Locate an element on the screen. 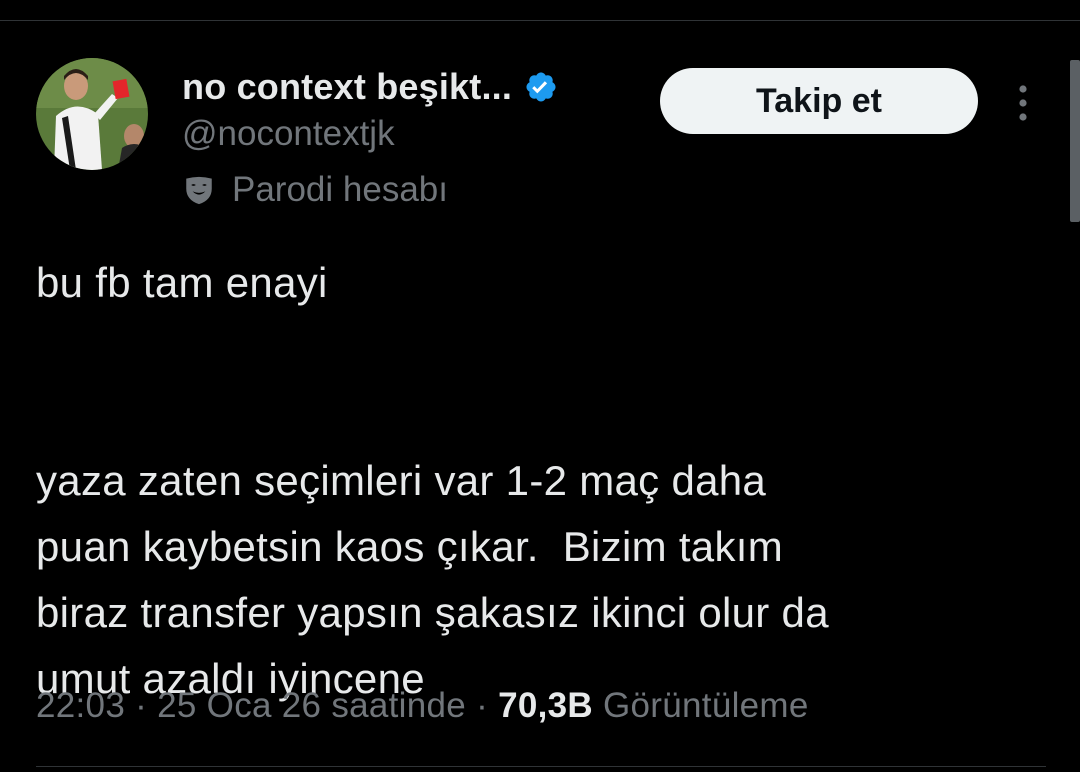  top-divider is located at coordinates (540, 20).